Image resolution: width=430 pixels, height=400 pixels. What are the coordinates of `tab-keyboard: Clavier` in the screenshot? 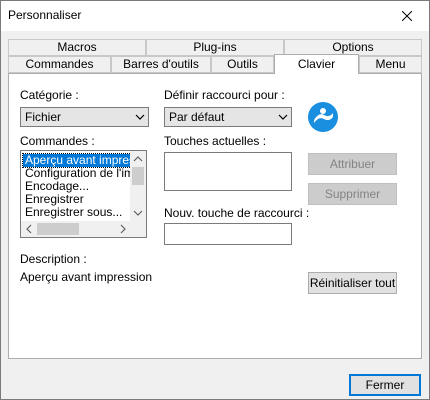 It's located at (316, 64).